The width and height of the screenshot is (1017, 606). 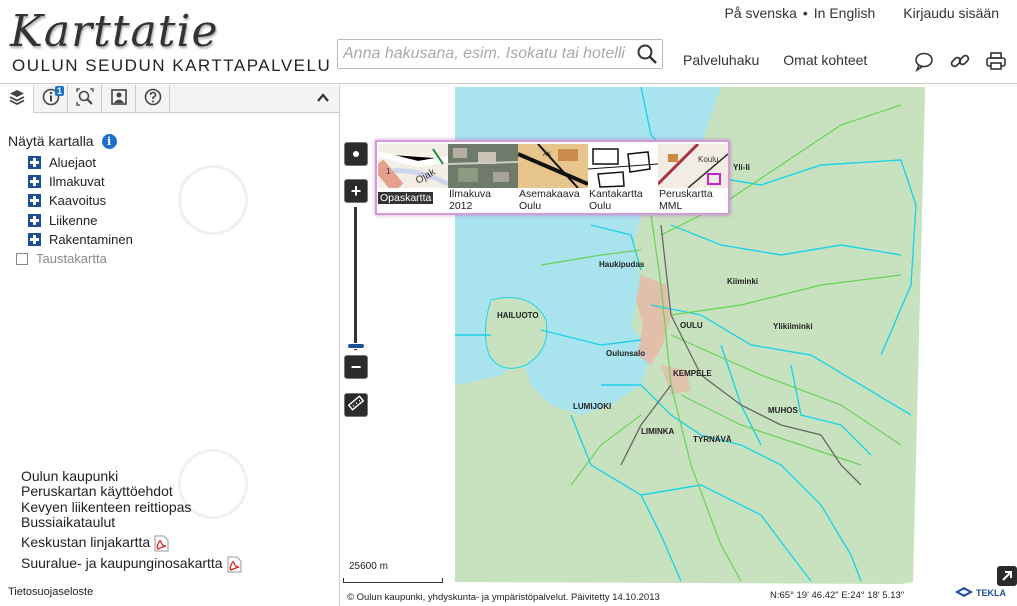 I want to click on own-items-link: Omat kohteet, so click(x=825, y=60).